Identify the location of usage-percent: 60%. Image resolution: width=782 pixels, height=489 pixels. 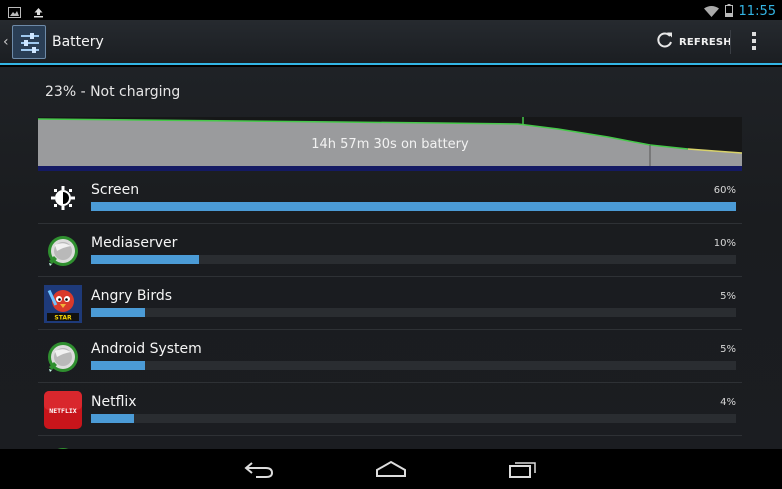
(724, 190).